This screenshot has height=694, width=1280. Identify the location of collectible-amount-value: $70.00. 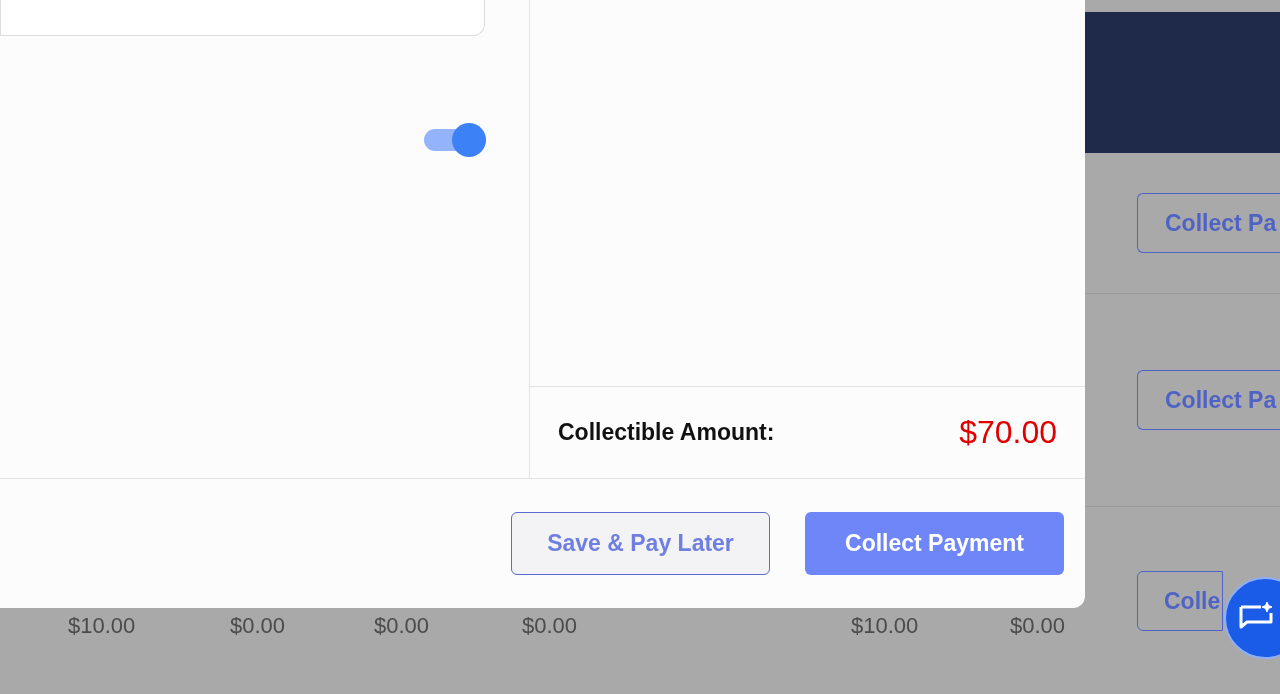
(1008, 432).